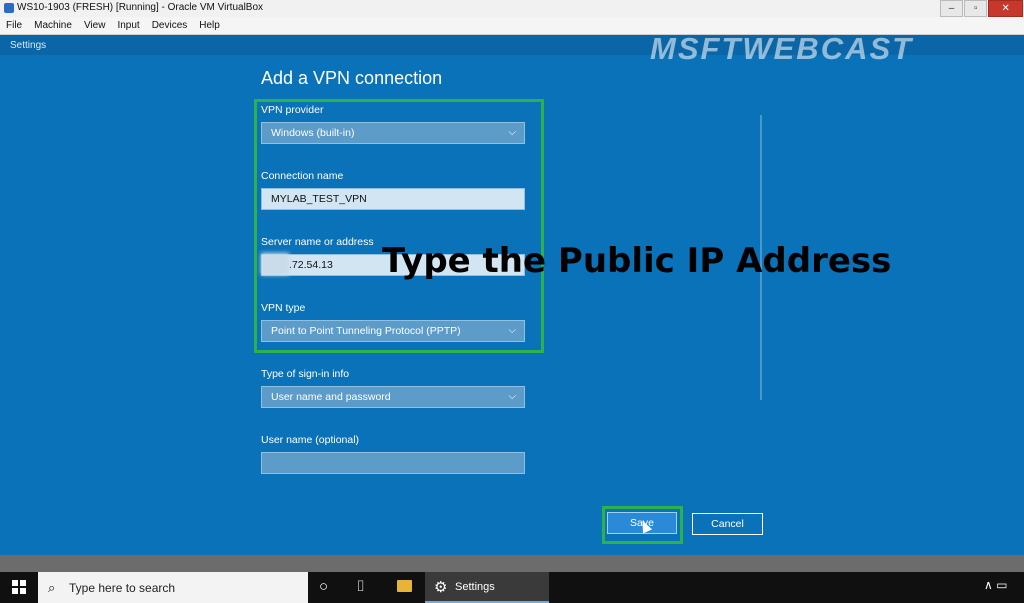  Describe the element at coordinates (209, 25) in the screenshot. I see `menu-help: Help` at that location.